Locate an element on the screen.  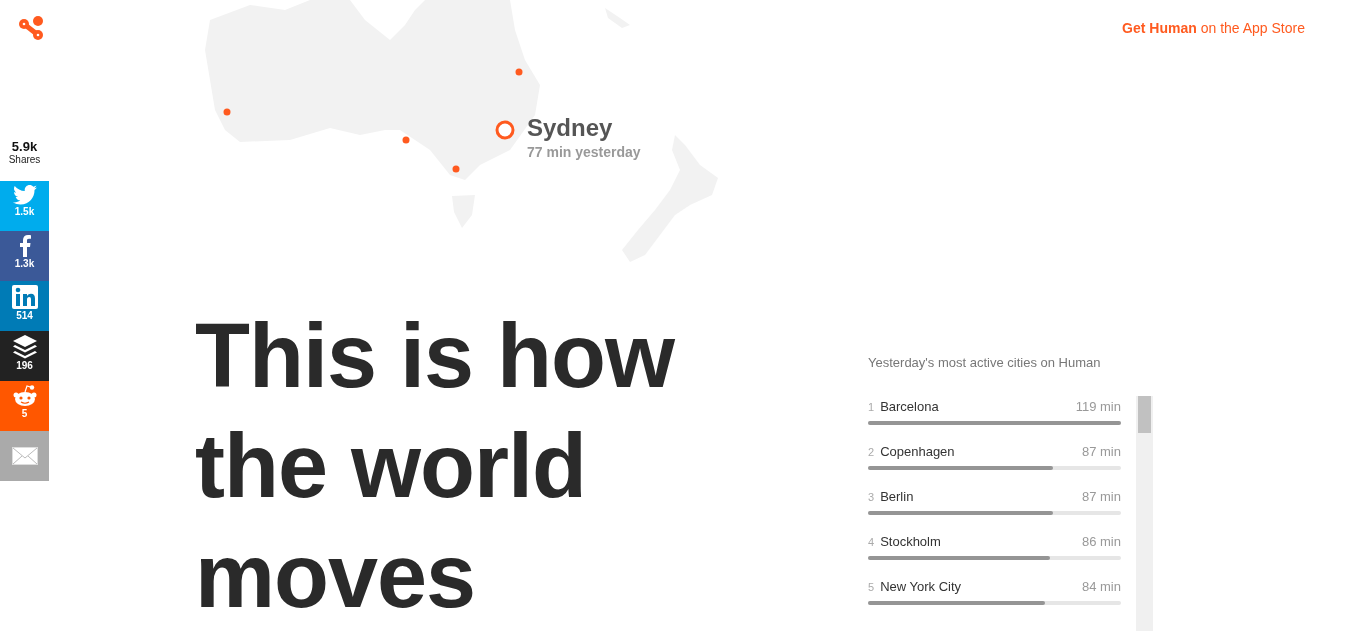
city-minutes: 86 min is located at coordinates (1101, 541).